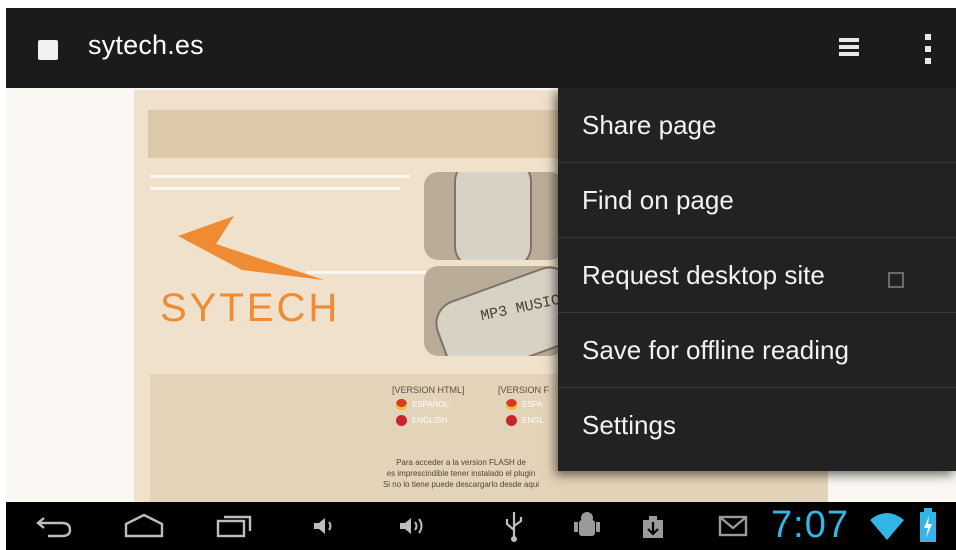  I want to click on site-favicon-icon, so click(48, 50).